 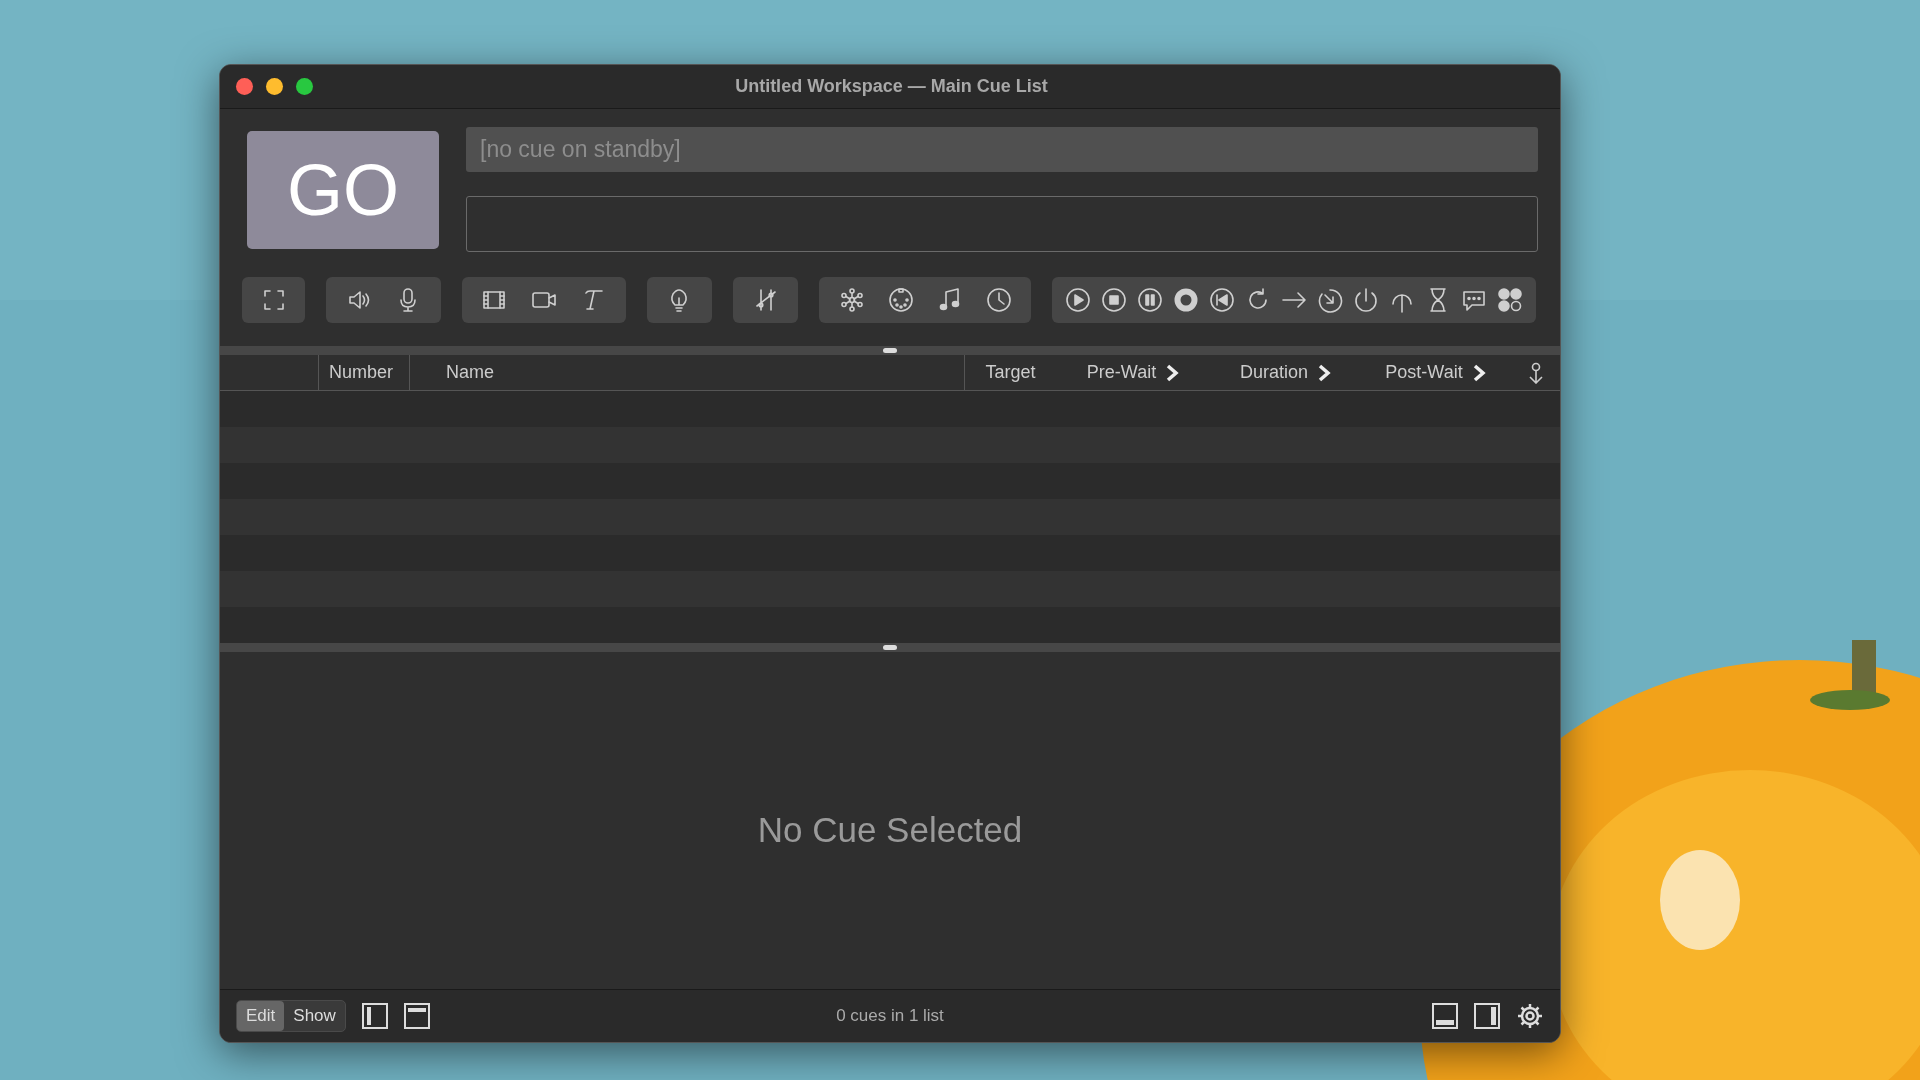 What do you see at coordinates (314, 1016) in the screenshot?
I see `mode-tab: Show` at bounding box center [314, 1016].